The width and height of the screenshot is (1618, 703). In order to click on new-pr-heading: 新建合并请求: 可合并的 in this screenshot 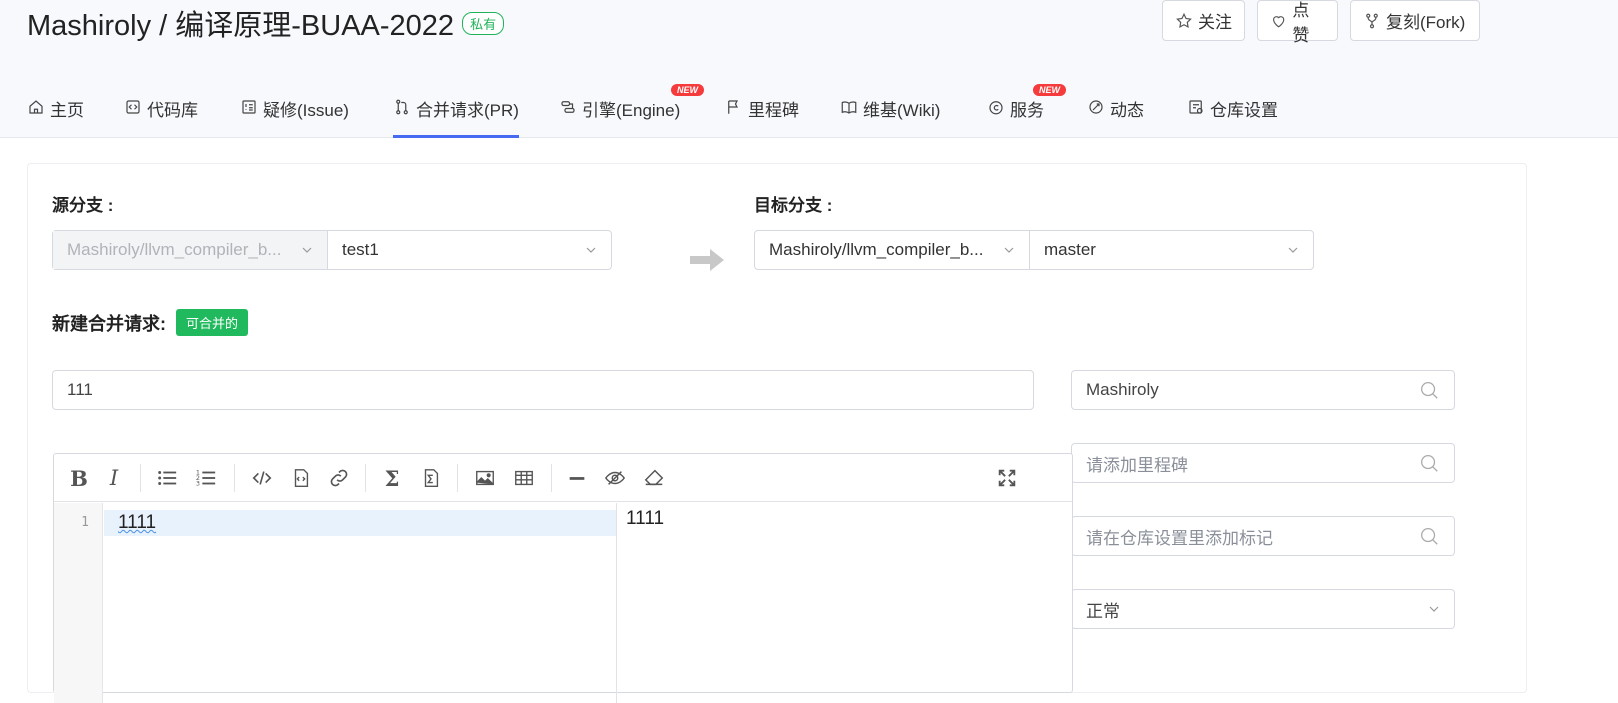, I will do `click(150, 322)`.